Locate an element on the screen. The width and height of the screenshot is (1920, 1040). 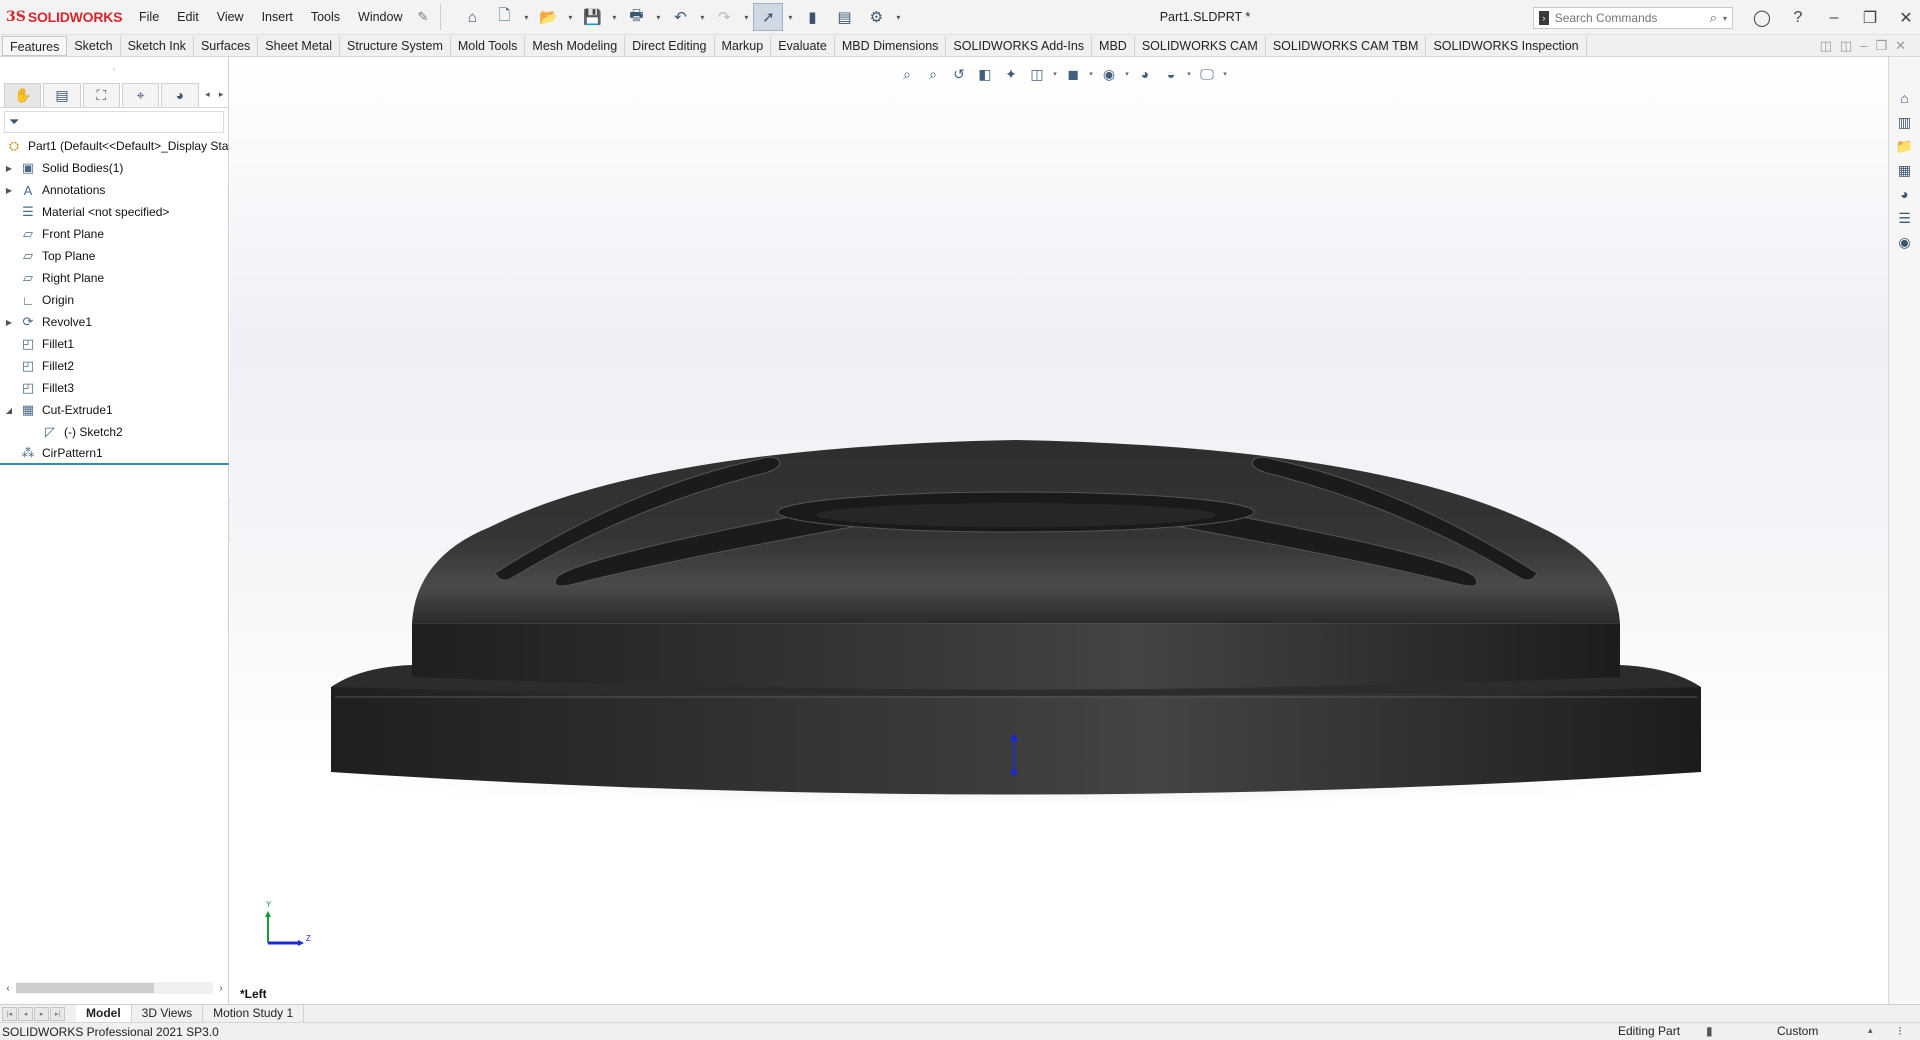
menu-edit: Edit is located at coordinates (188, 17).